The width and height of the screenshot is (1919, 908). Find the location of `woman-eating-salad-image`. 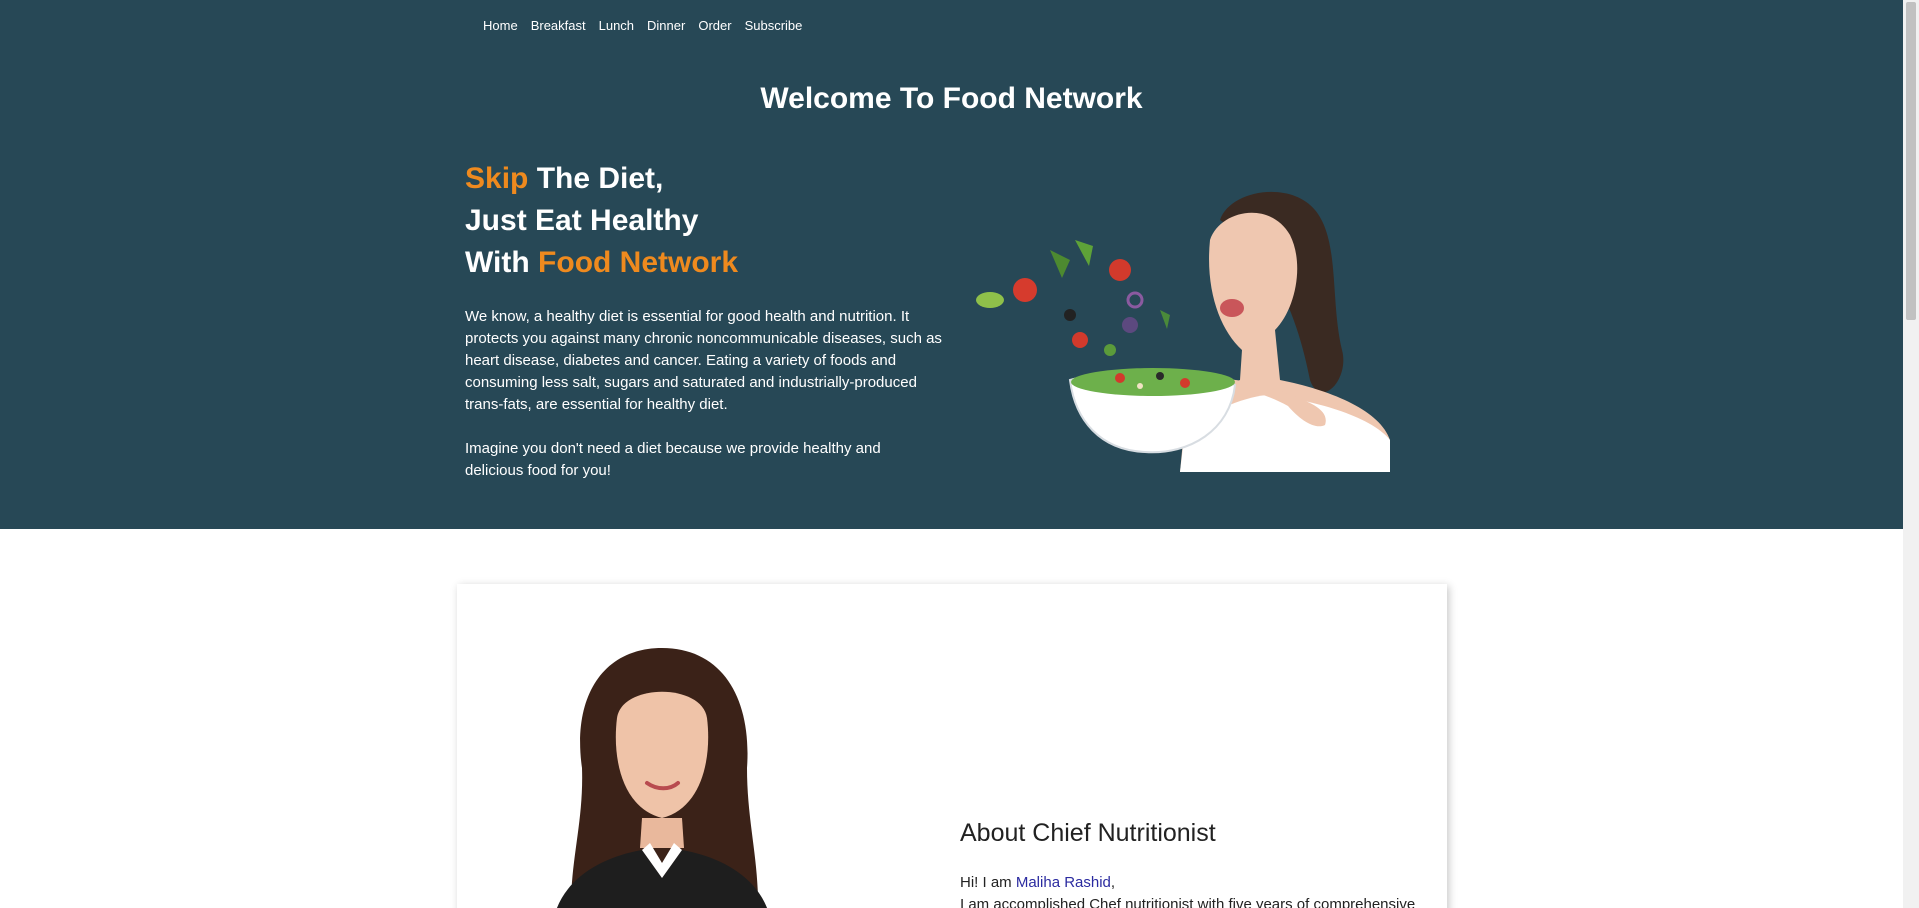

woman-eating-salad-image is located at coordinates (1183, 331).